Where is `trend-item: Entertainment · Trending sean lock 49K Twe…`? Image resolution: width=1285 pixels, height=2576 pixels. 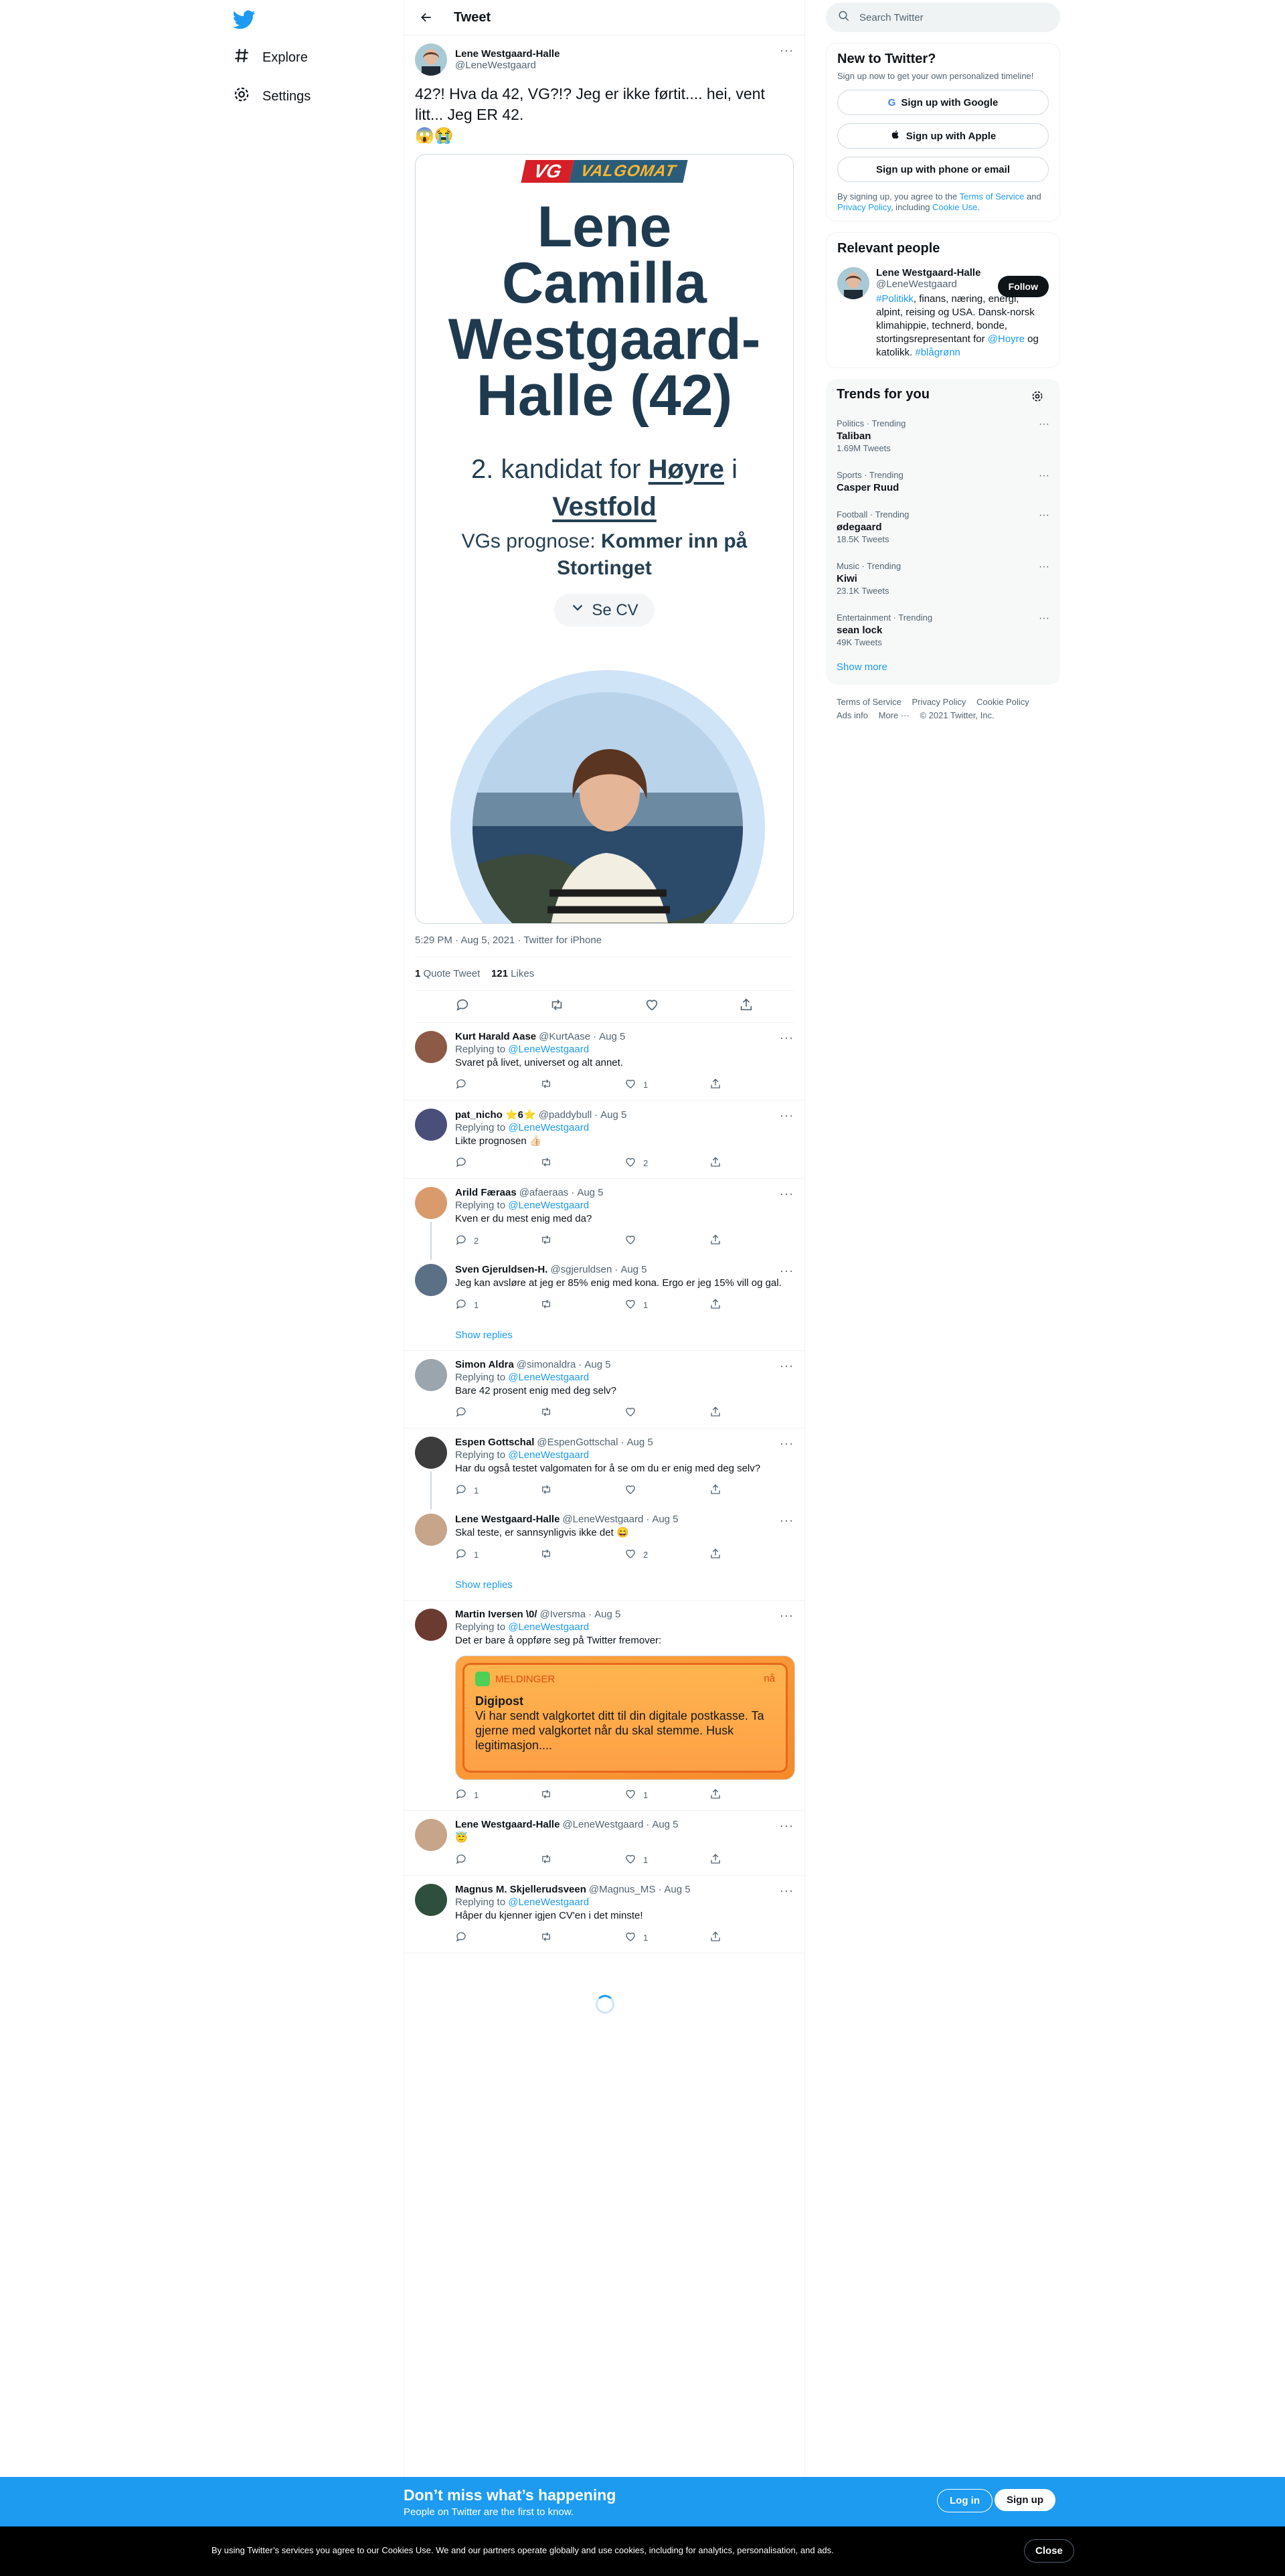
trend-item: Entertainment · Trending sean lock 49K Twe… is located at coordinates (943, 630).